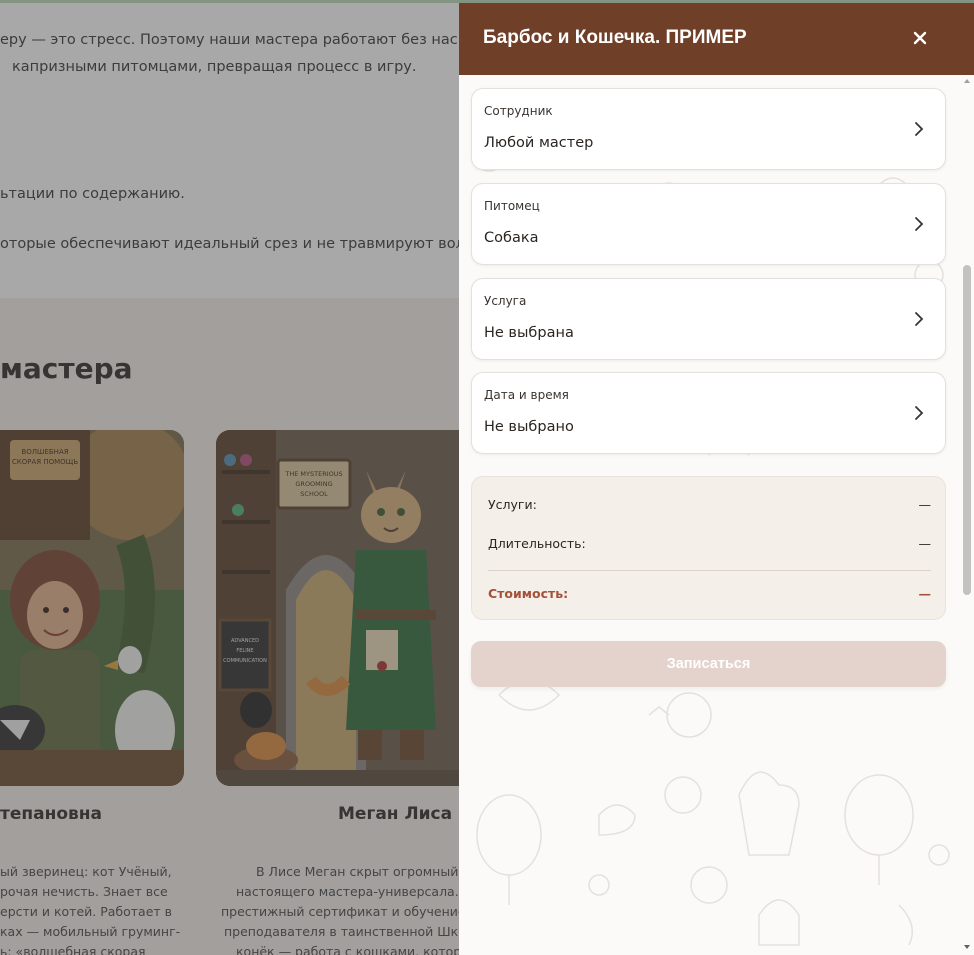  I want to click on close-button, so click(920, 38).